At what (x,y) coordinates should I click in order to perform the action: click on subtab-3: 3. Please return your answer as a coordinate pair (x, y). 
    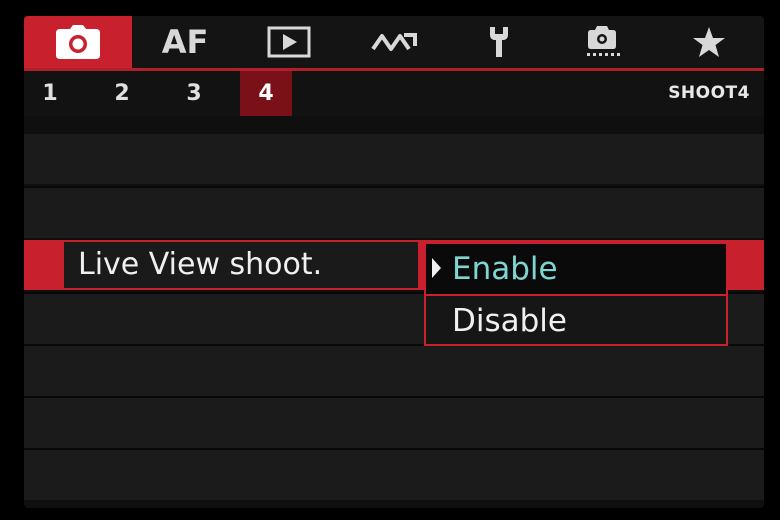
    Looking at the image, I should click on (194, 93).